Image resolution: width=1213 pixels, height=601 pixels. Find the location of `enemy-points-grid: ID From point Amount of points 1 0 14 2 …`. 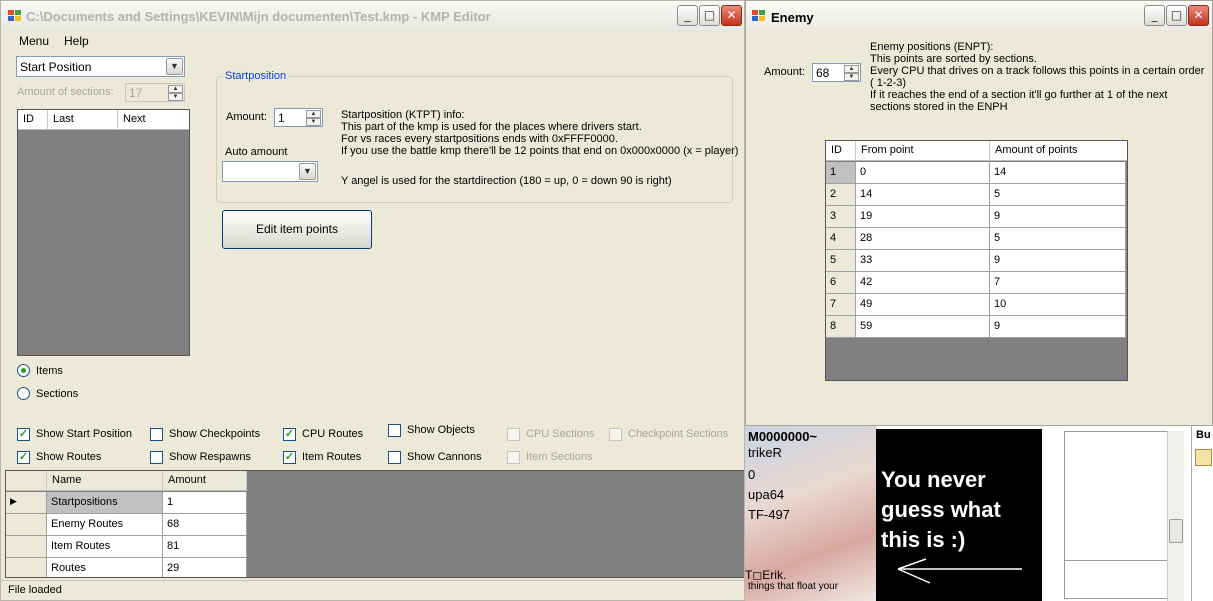

enemy-points-grid: ID From point Amount of points 1 0 14 2 … is located at coordinates (976, 260).